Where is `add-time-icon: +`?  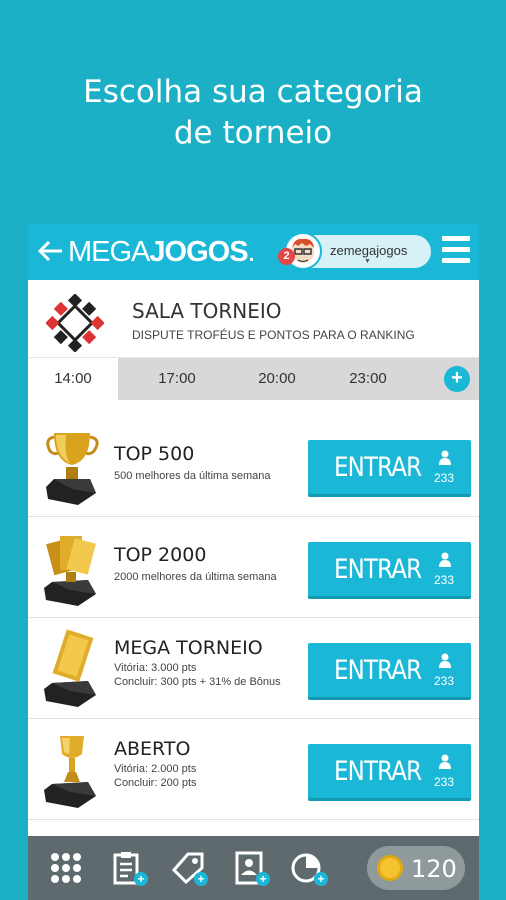 add-time-icon: + is located at coordinates (457, 379).